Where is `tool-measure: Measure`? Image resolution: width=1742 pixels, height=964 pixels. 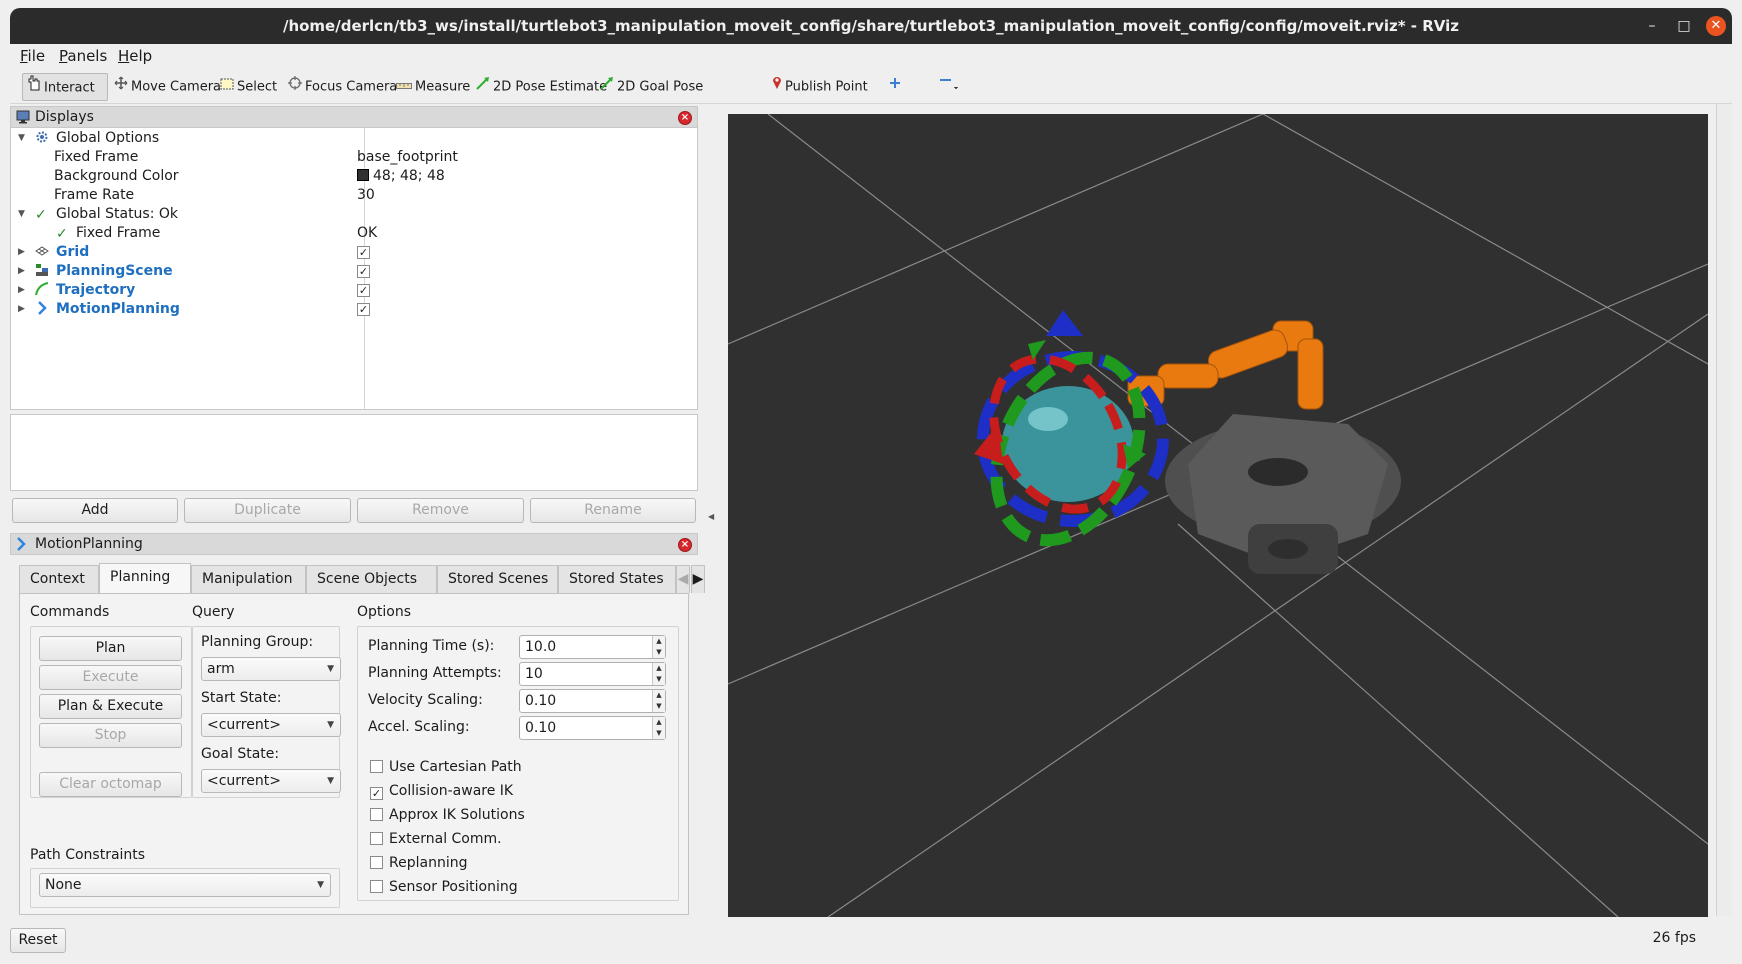 tool-measure: Measure is located at coordinates (433, 87).